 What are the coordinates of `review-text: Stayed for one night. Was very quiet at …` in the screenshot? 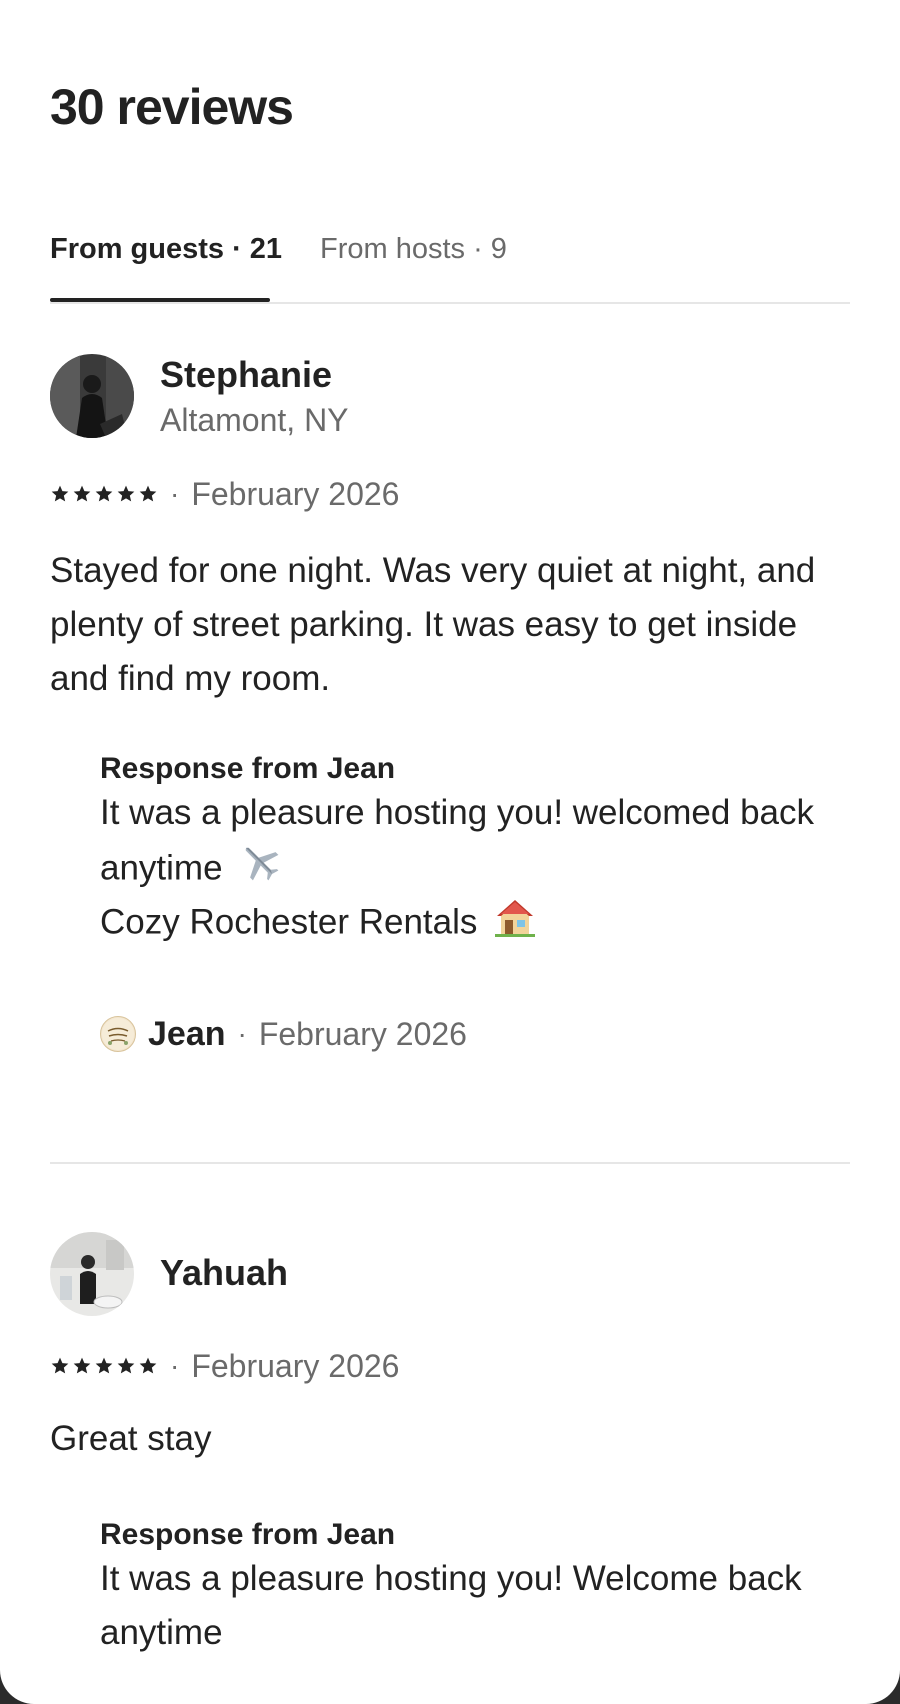 It's located at (433, 624).